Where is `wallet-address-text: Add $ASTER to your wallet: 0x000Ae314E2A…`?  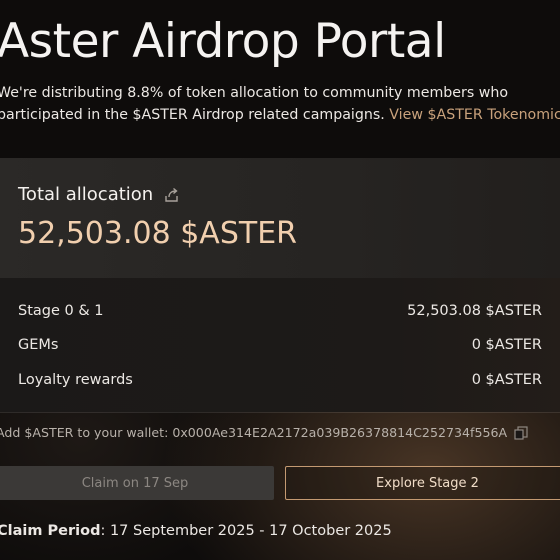
wallet-address-text: Add $ASTER to your wallet: 0x000Ae314E2A… is located at coordinates (254, 432).